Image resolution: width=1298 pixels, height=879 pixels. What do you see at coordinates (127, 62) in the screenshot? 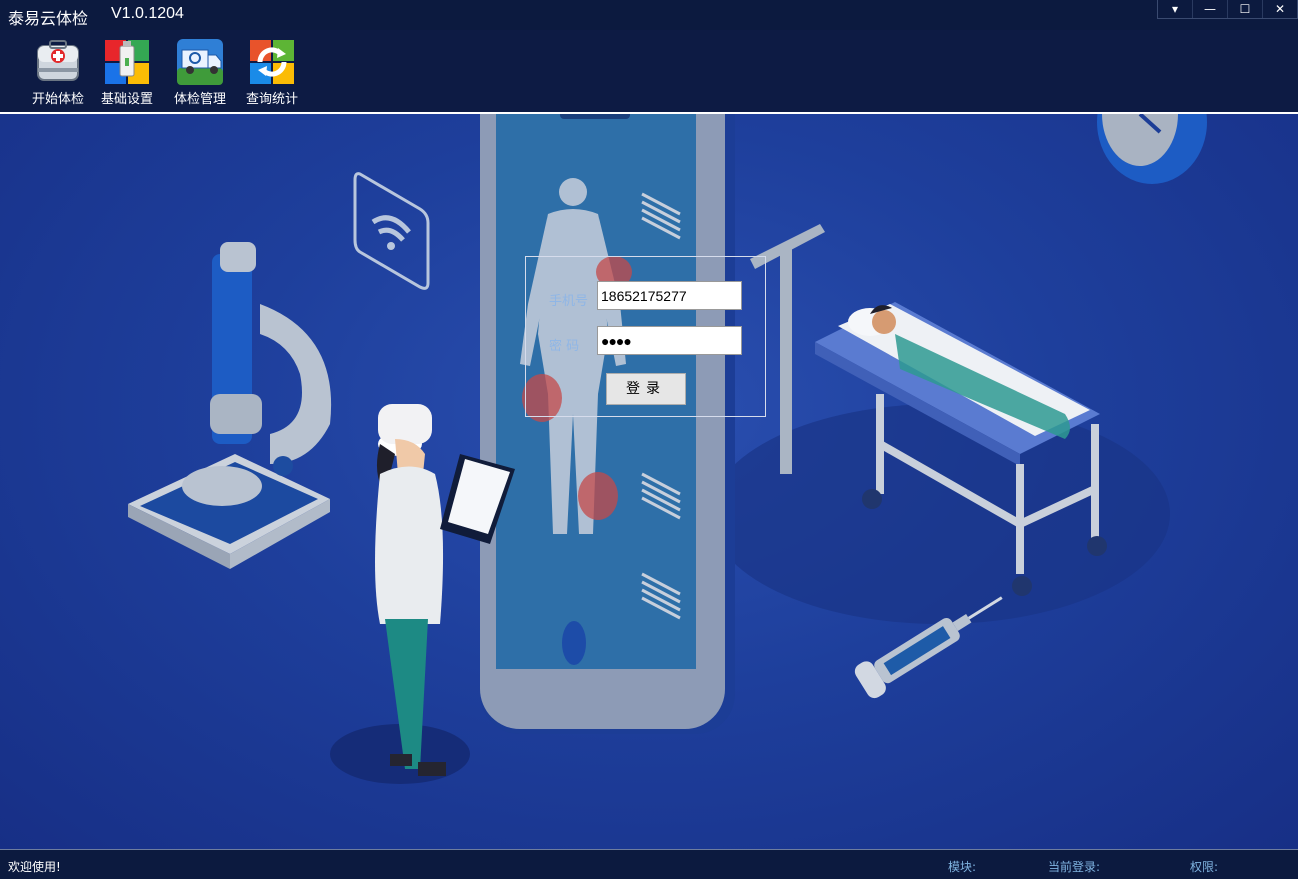
I see `settings-usb-icon` at bounding box center [127, 62].